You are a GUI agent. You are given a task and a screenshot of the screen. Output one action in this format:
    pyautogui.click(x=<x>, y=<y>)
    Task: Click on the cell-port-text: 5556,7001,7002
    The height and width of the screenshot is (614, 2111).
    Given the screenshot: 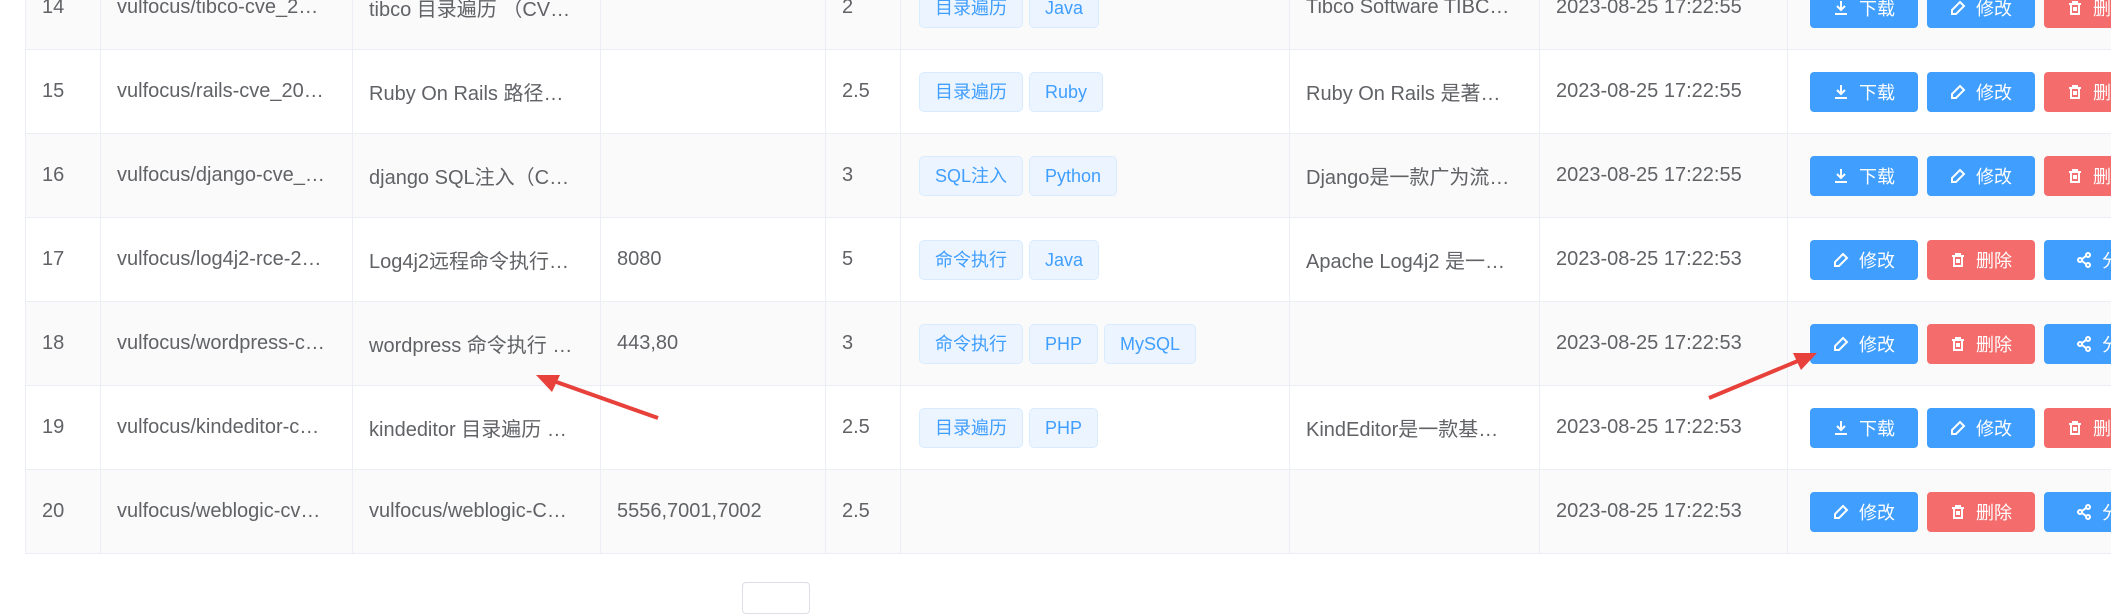 What is the action you would take?
    pyautogui.click(x=689, y=511)
    